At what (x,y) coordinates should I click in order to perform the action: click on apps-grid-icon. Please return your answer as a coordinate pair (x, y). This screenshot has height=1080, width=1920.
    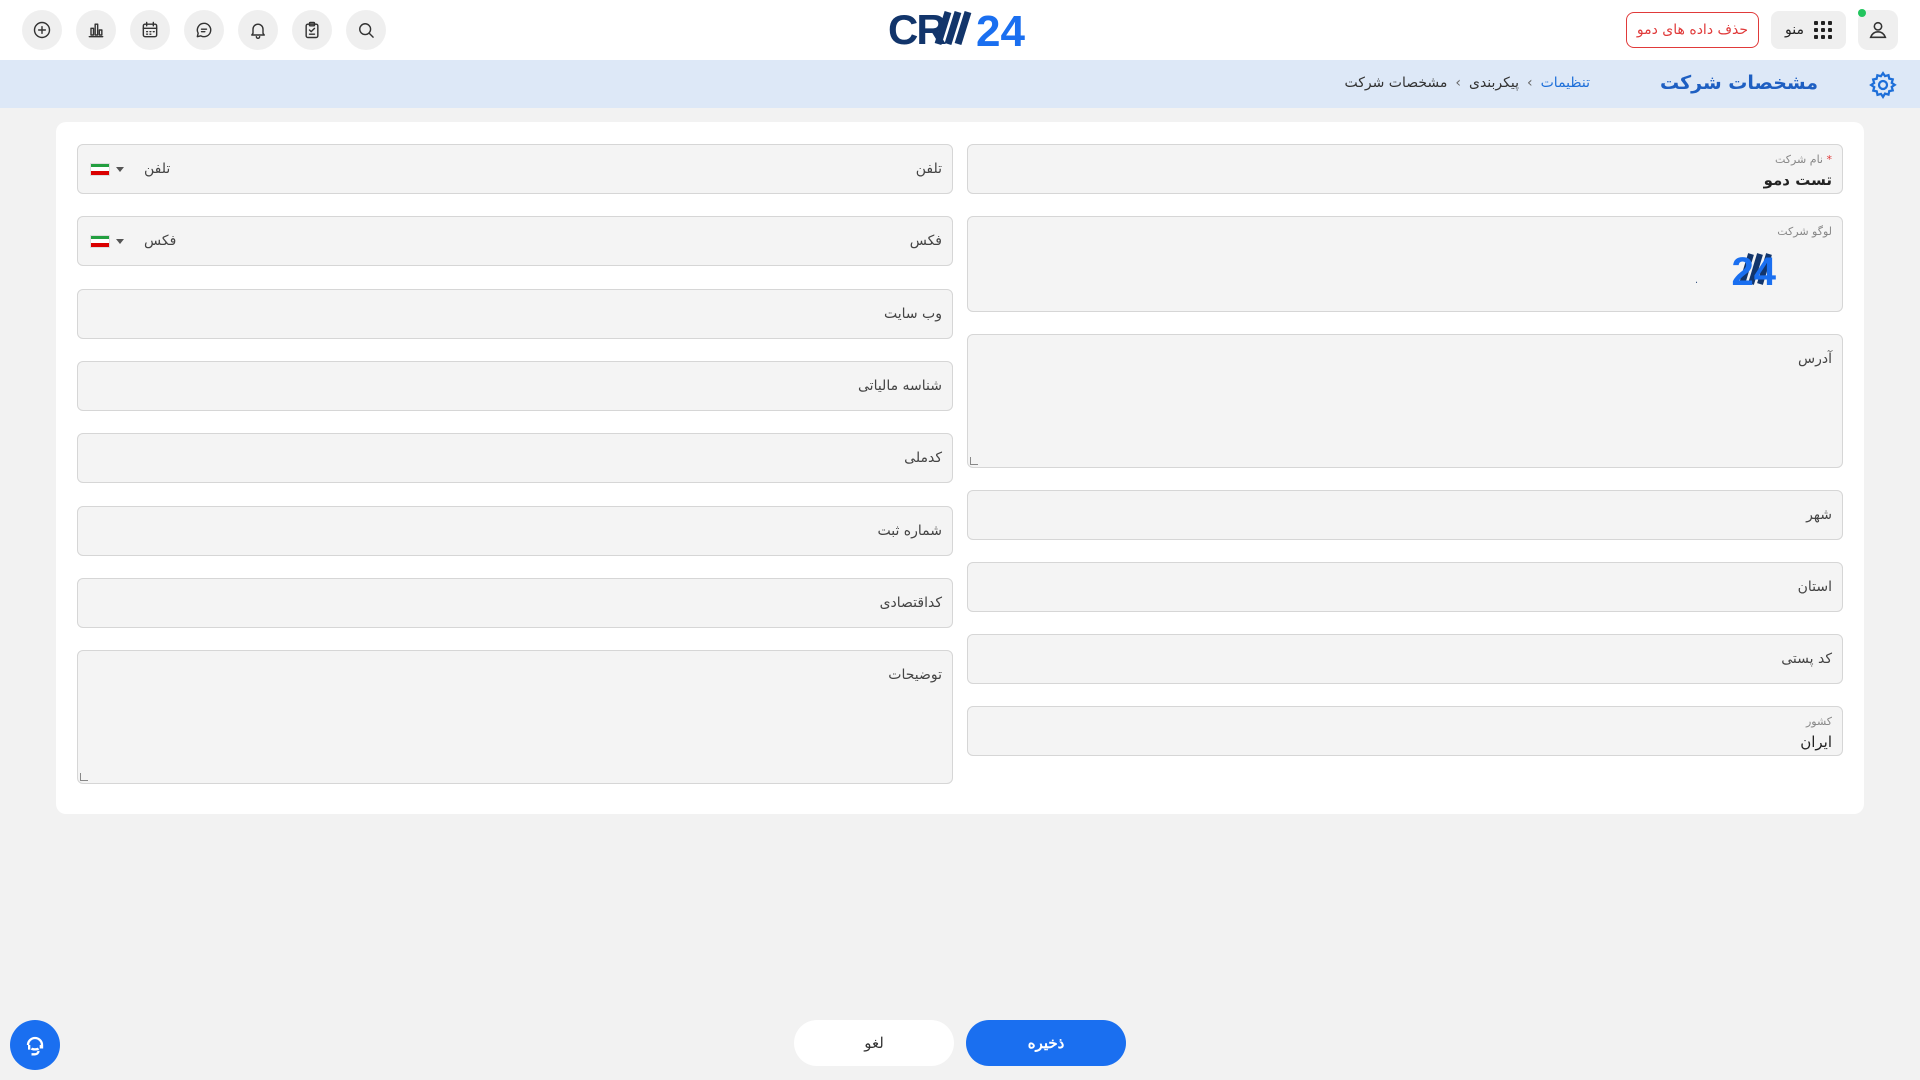
    Looking at the image, I should click on (1823, 30).